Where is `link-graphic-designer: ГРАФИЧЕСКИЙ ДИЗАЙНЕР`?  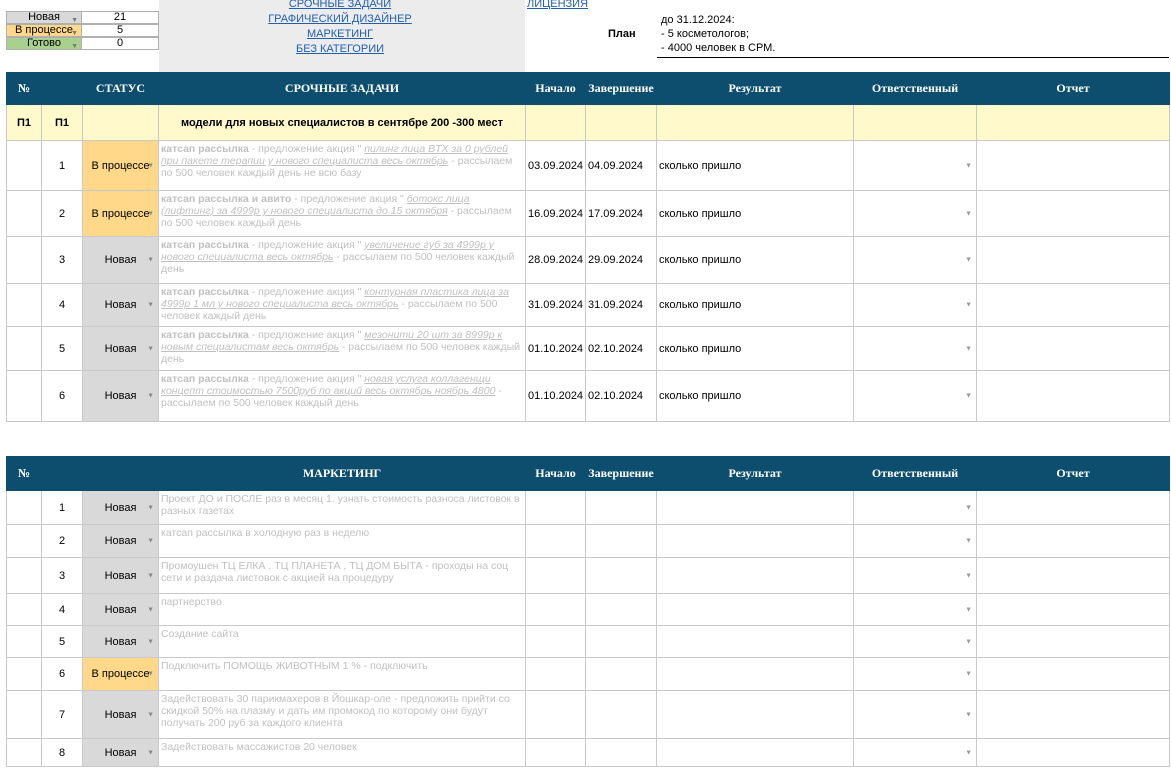 link-graphic-designer: ГРАФИЧЕСКИЙ ДИЗАЙНЕР is located at coordinates (340, 19).